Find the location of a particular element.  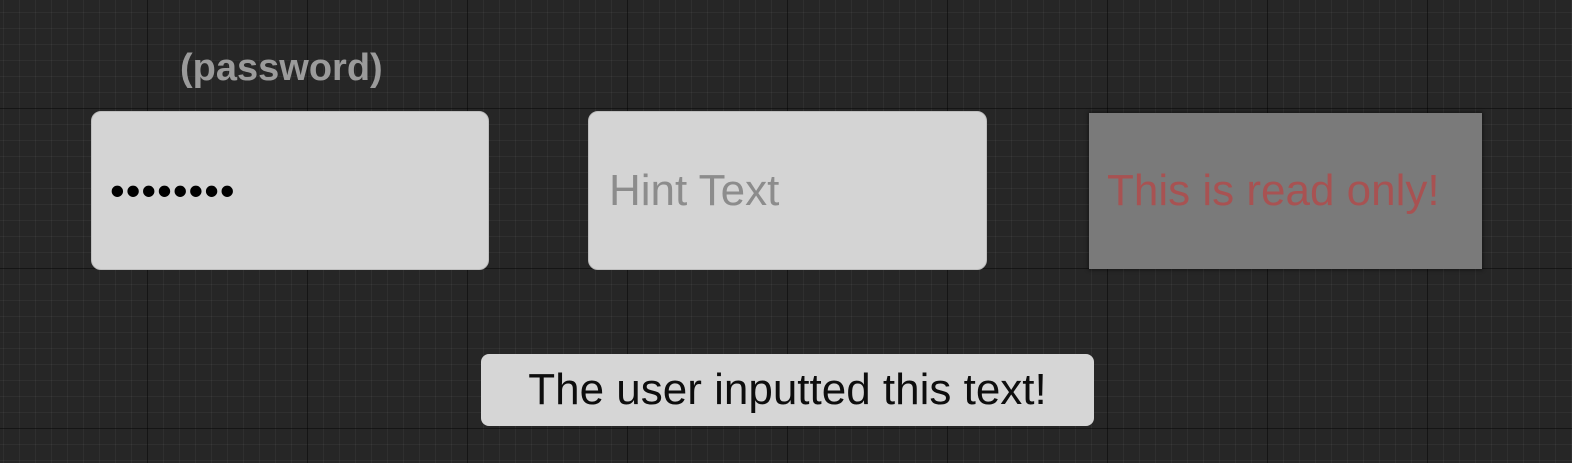

readonly-textbox: This is read only! is located at coordinates (1285, 191).